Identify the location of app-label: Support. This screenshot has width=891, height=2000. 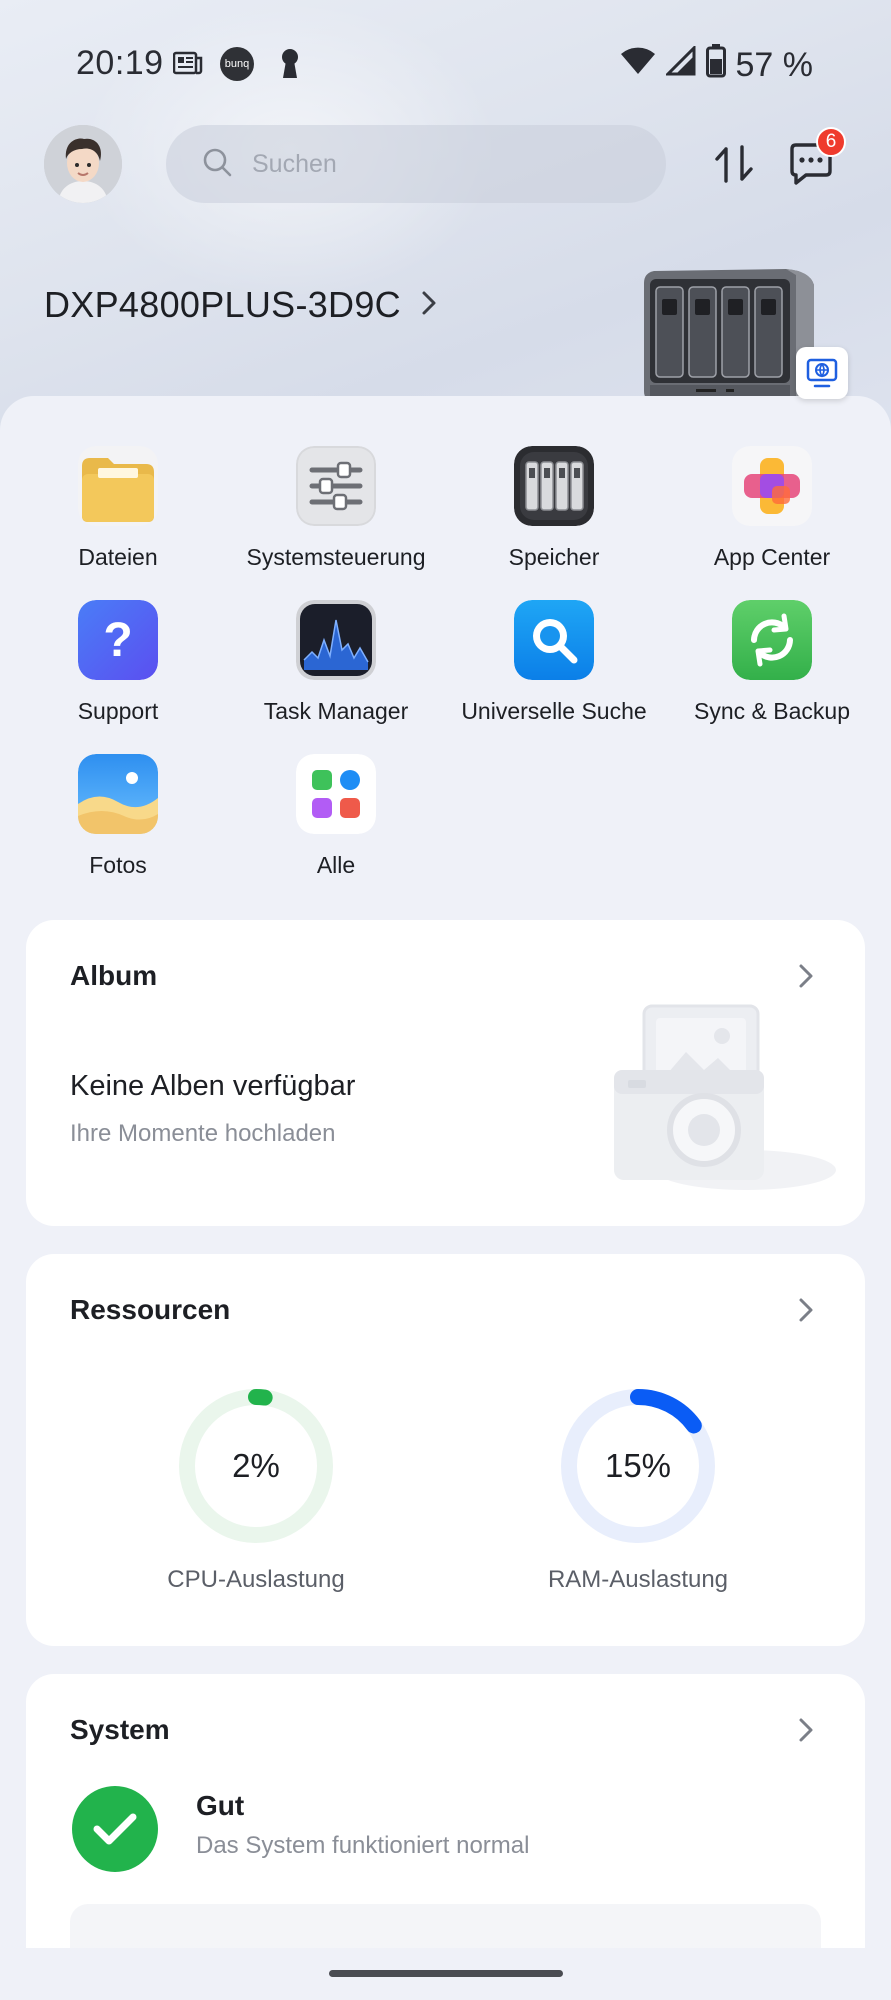
(118, 711).